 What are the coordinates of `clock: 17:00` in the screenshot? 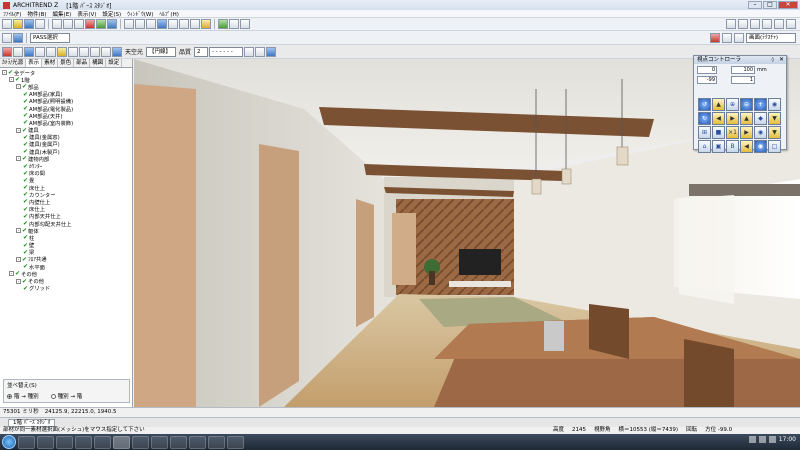 It's located at (787, 439).